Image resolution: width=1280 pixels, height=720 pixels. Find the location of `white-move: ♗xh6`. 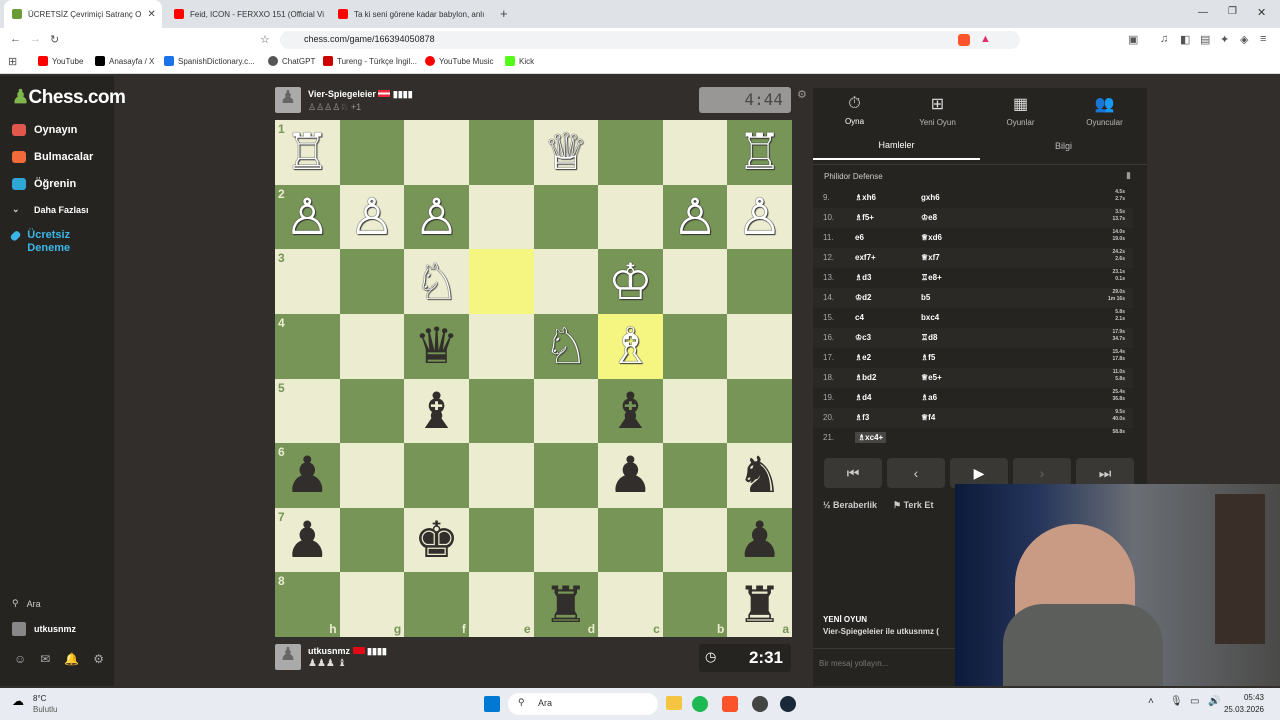

white-move: ♗xh6 is located at coordinates (865, 197).